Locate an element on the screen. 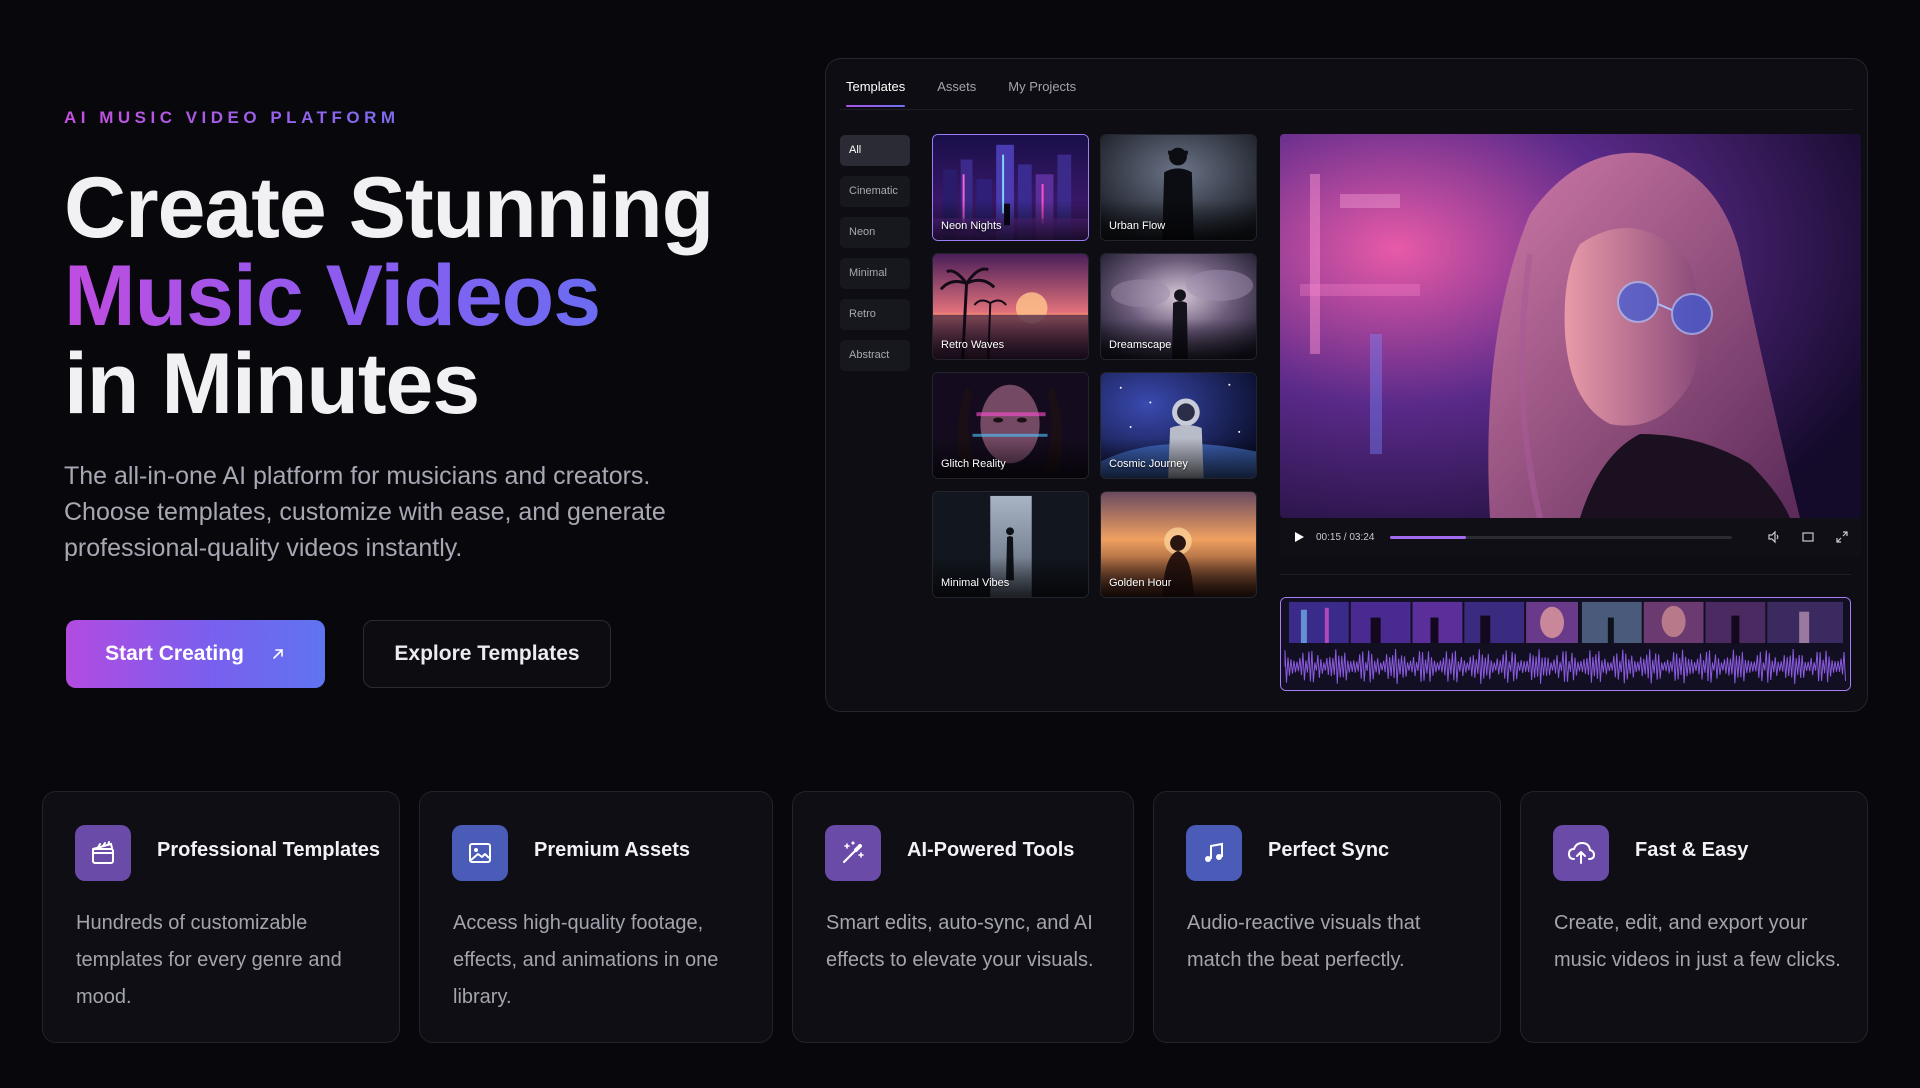 The height and width of the screenshot is (1088, 1920). cloud-upload-icon is located at coordinates (1581, 852).